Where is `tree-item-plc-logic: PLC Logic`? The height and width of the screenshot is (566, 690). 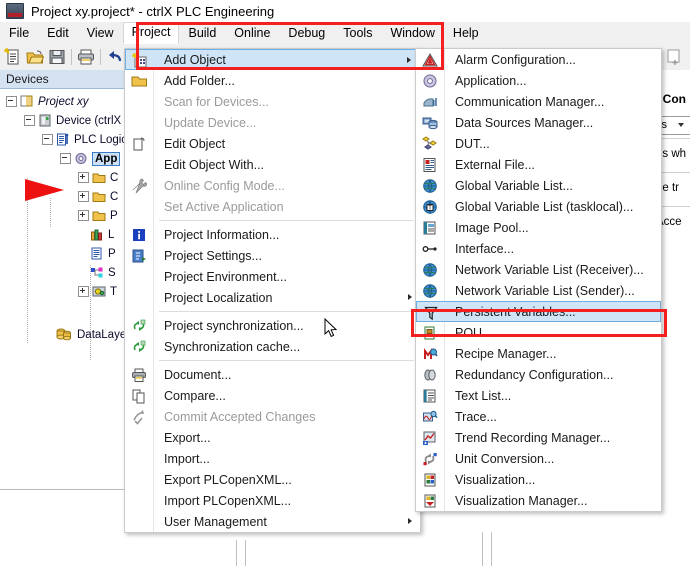
tree-item-plc-logic: PLC Logic is located at coordinates (84, 139).